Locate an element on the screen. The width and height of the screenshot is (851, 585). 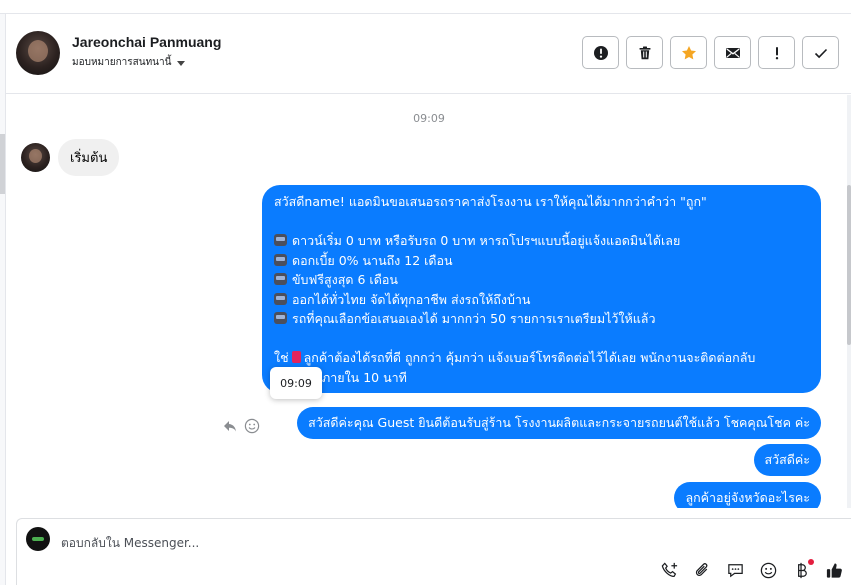
bullet-line: ดอกเบี้ย 0% นานถึง 12 เดือน is located at coordinates (541, 261).